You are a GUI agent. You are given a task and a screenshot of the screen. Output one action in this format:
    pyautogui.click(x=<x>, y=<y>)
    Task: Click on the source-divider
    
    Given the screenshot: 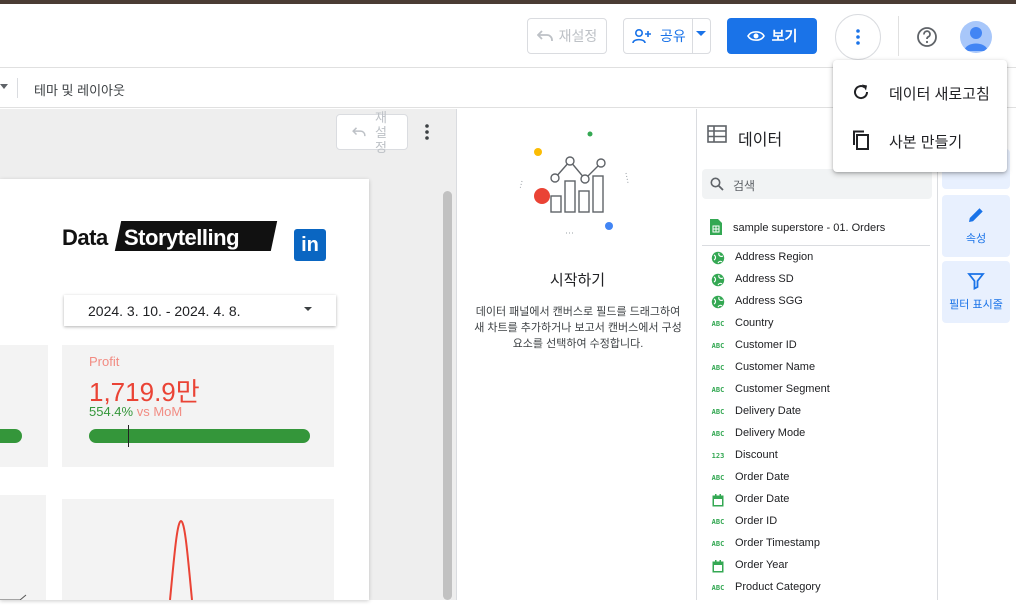 What is the action you would take?
    pyautogui.click(x=816, y=245)
    